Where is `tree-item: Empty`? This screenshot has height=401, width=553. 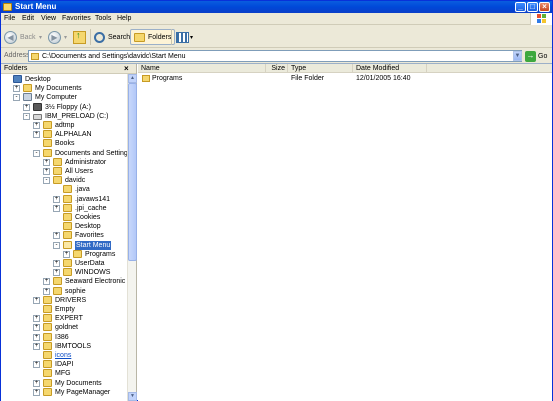
tree-item: Empty is located at coordinates (64, 309).